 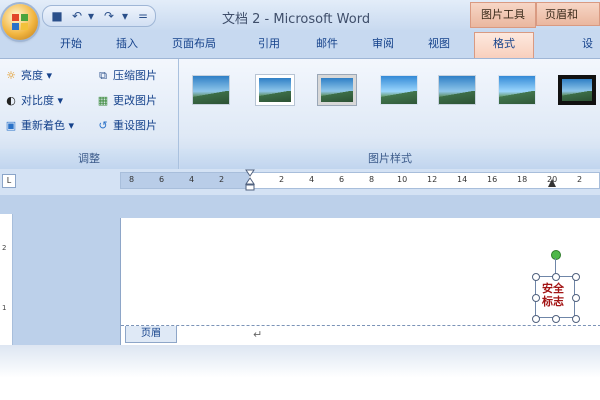 I want to click on sun-icon: ☼, so click(x=11, y=75).